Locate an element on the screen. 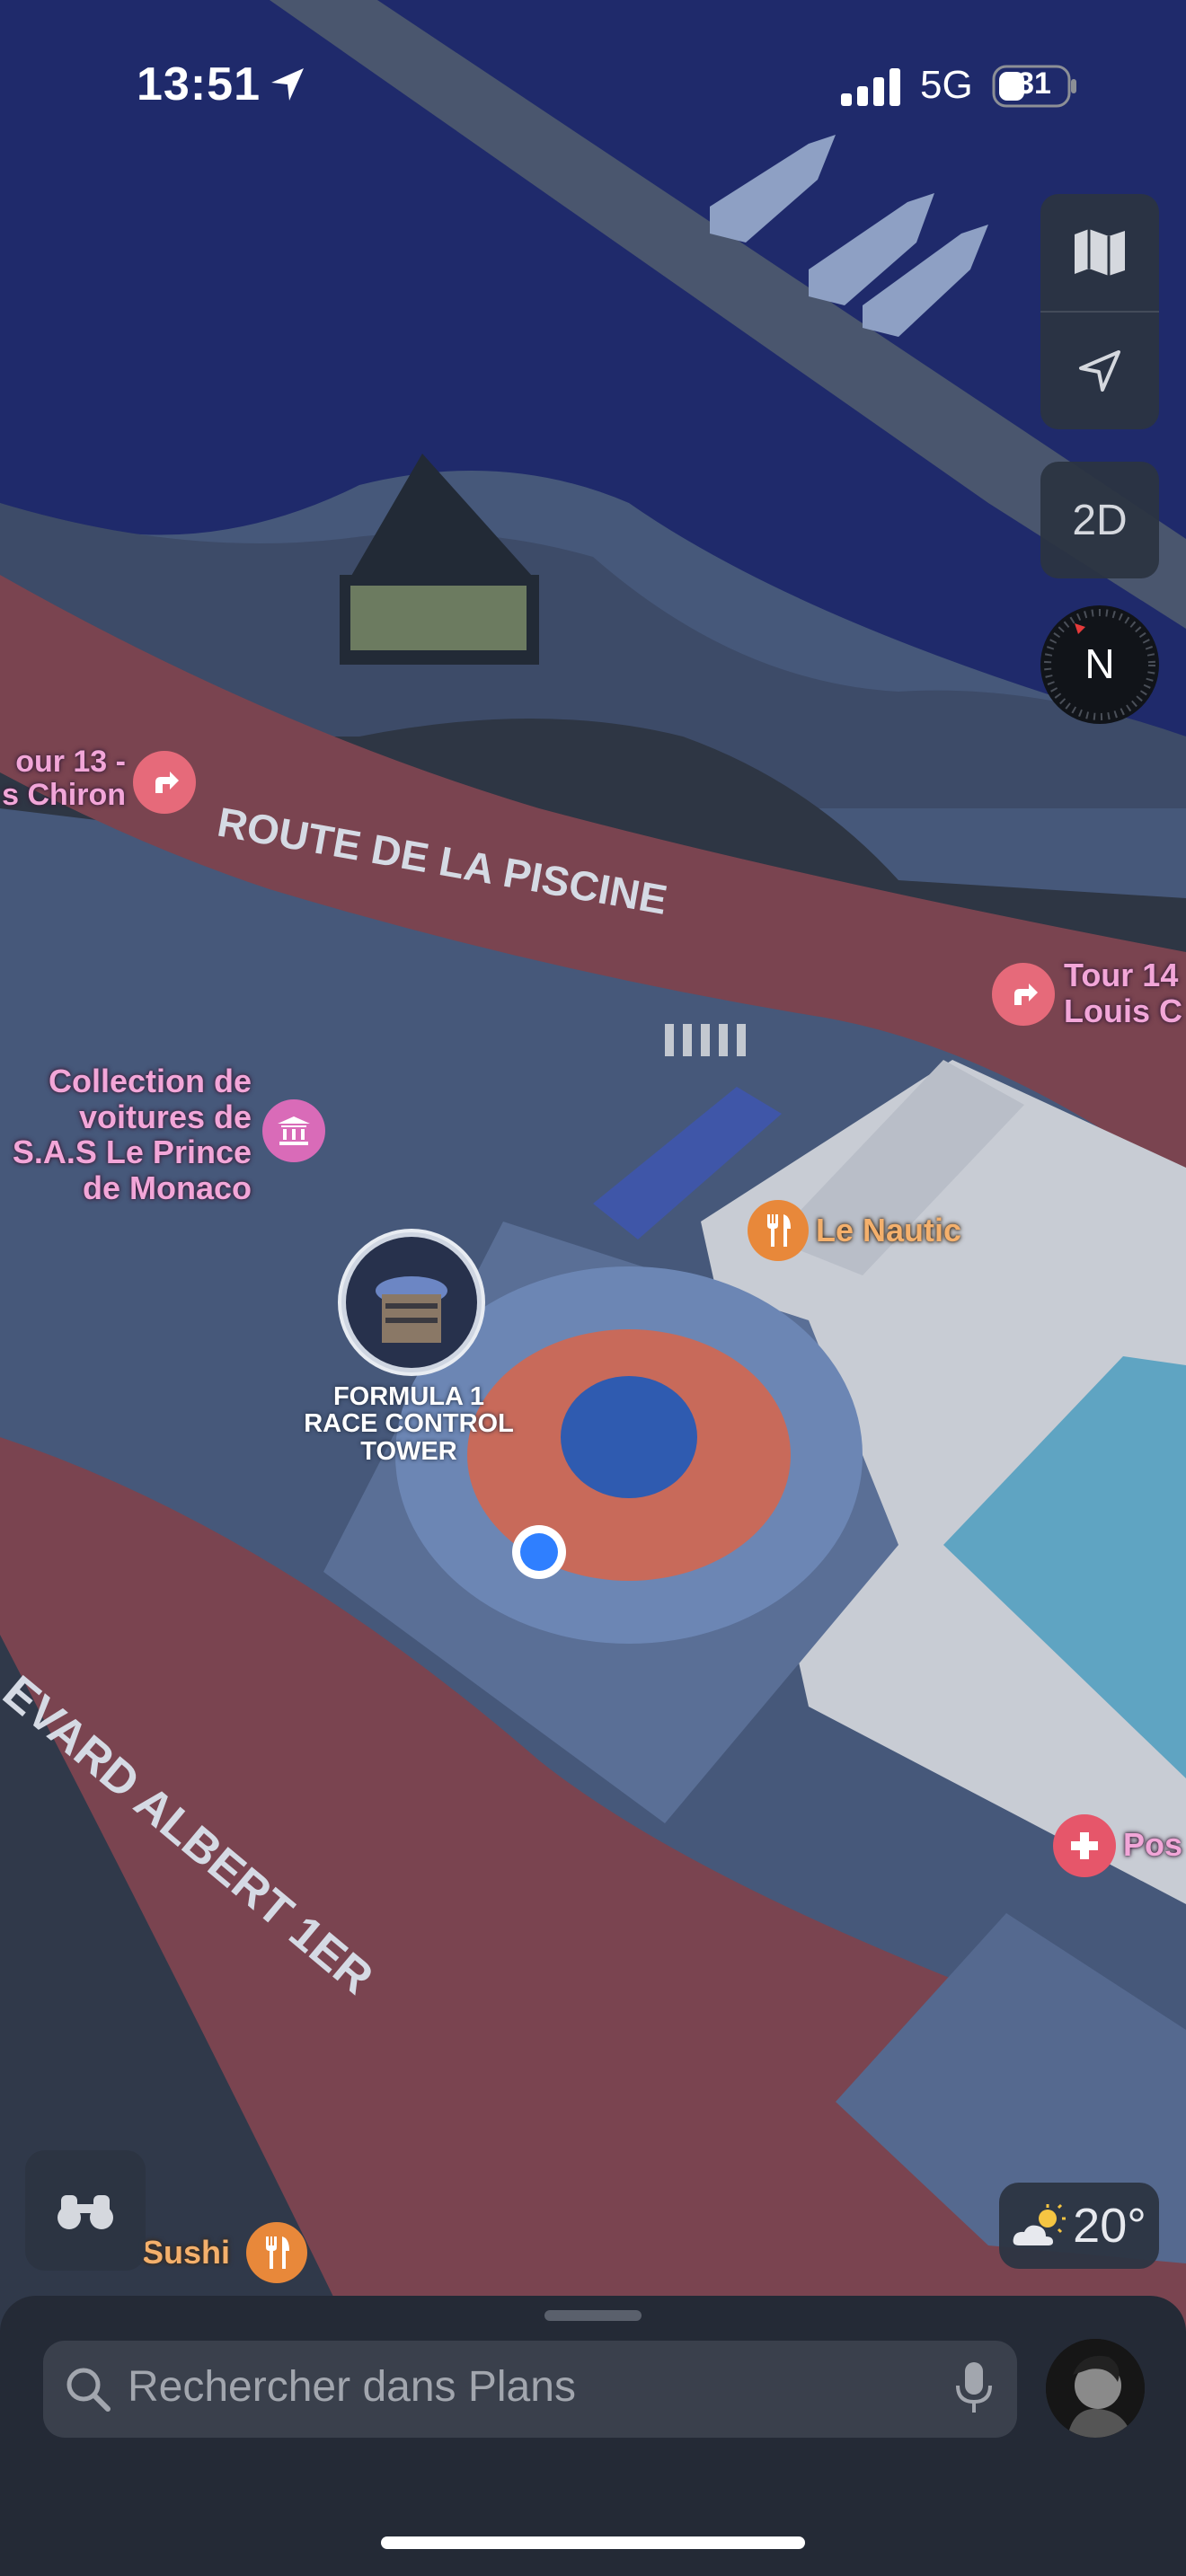  poi-sushi: Sushi is located at coordinates (186, 2253).